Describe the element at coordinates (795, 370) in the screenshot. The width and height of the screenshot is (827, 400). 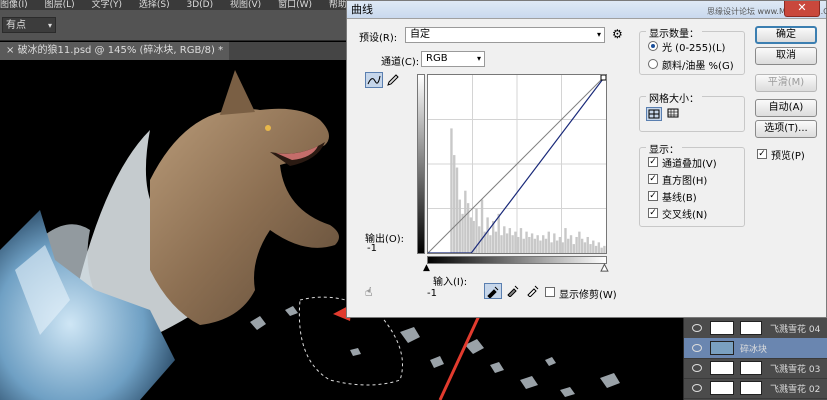
I see `layer-name: 飞溅雪花 03` at that location.